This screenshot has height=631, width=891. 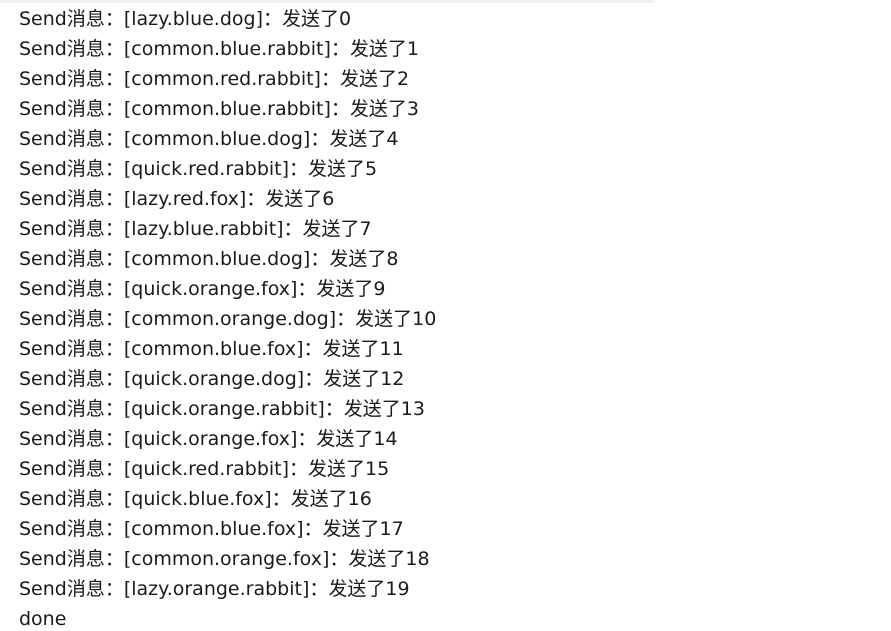 I want to click on output-line: Send消息：[quick.blue.fox]：发送了16, so click(x=195, y=499).